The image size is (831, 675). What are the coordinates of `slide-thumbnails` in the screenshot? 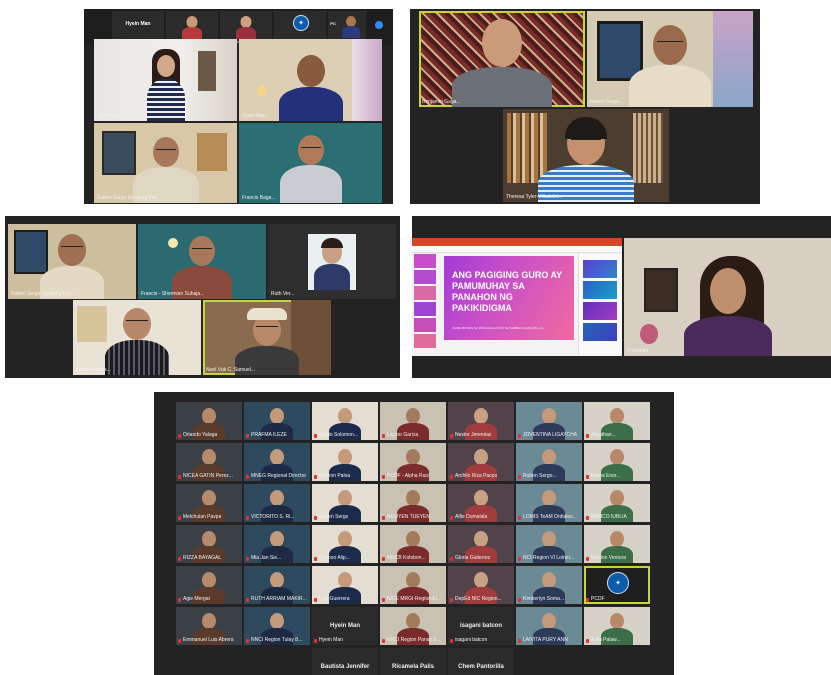 It's located at (425, 304).